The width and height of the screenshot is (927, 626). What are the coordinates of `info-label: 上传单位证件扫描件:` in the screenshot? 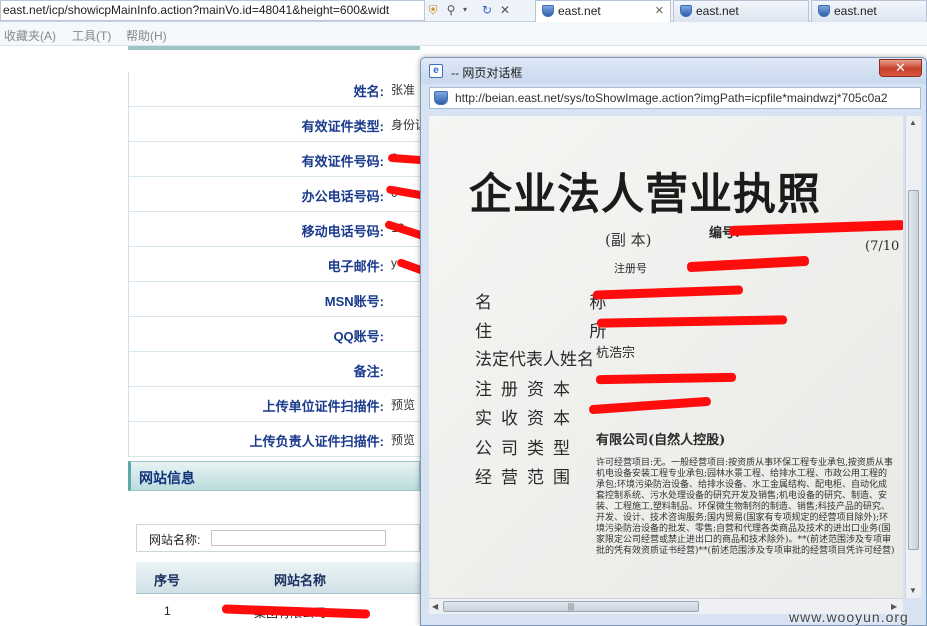 It's located at (323, 406).